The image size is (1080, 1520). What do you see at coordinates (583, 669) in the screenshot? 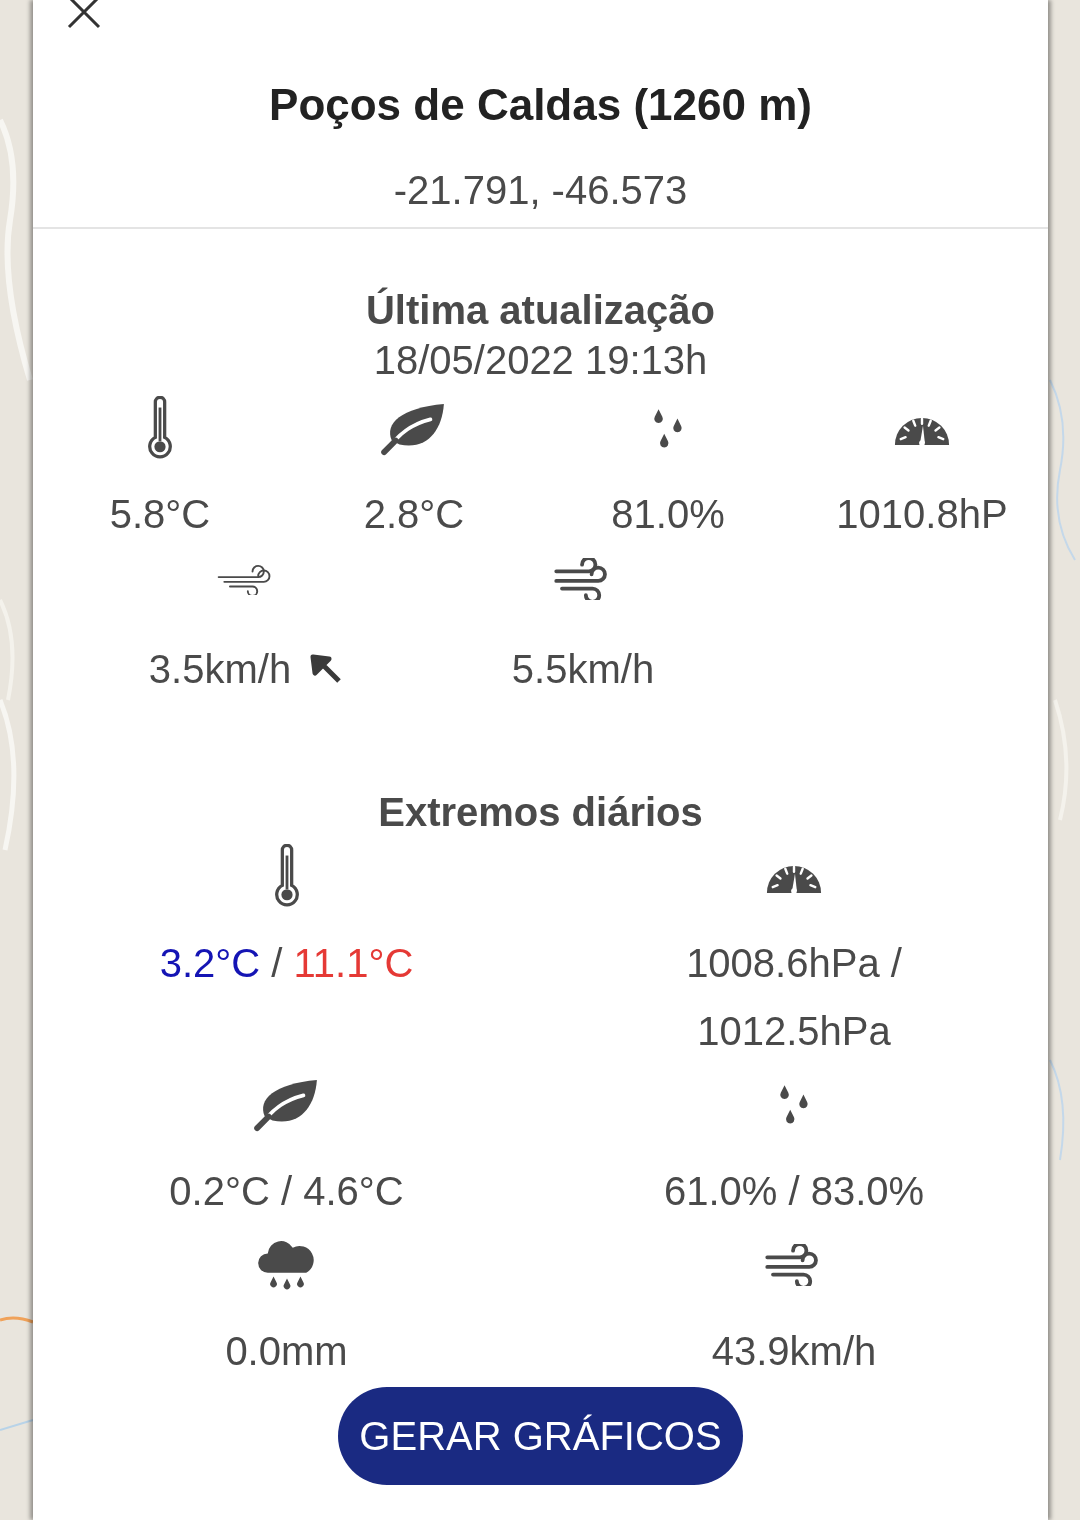
I see `reading-value: 5.5km/h` at bounding box center [583, 669].